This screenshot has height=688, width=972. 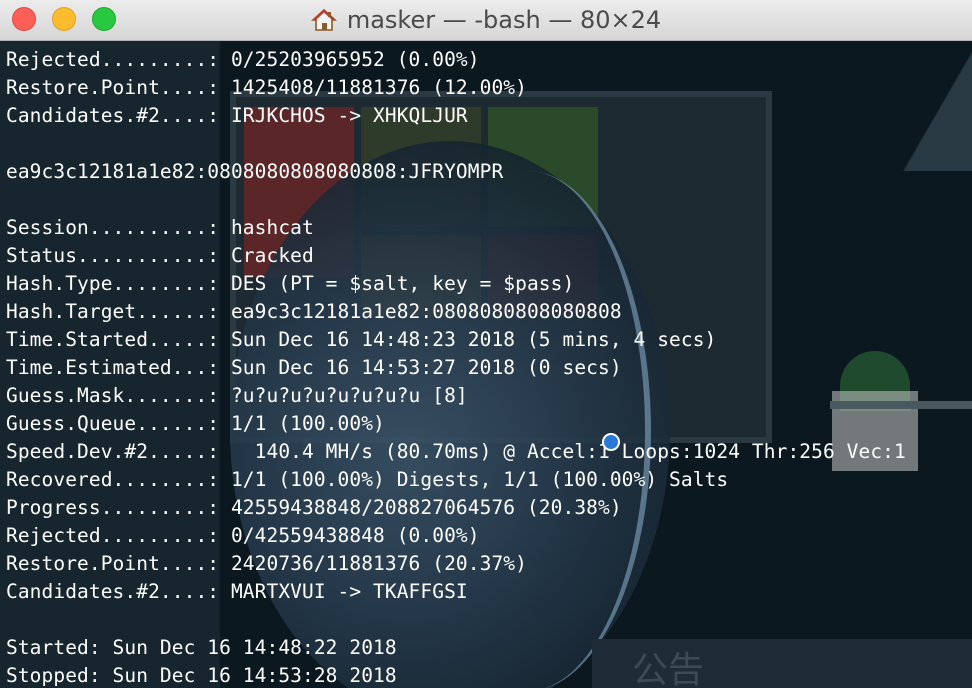 I want to click on terminal-line: Guess.Queue......: 1/1 (100.00%), so click(x=195, y=423).